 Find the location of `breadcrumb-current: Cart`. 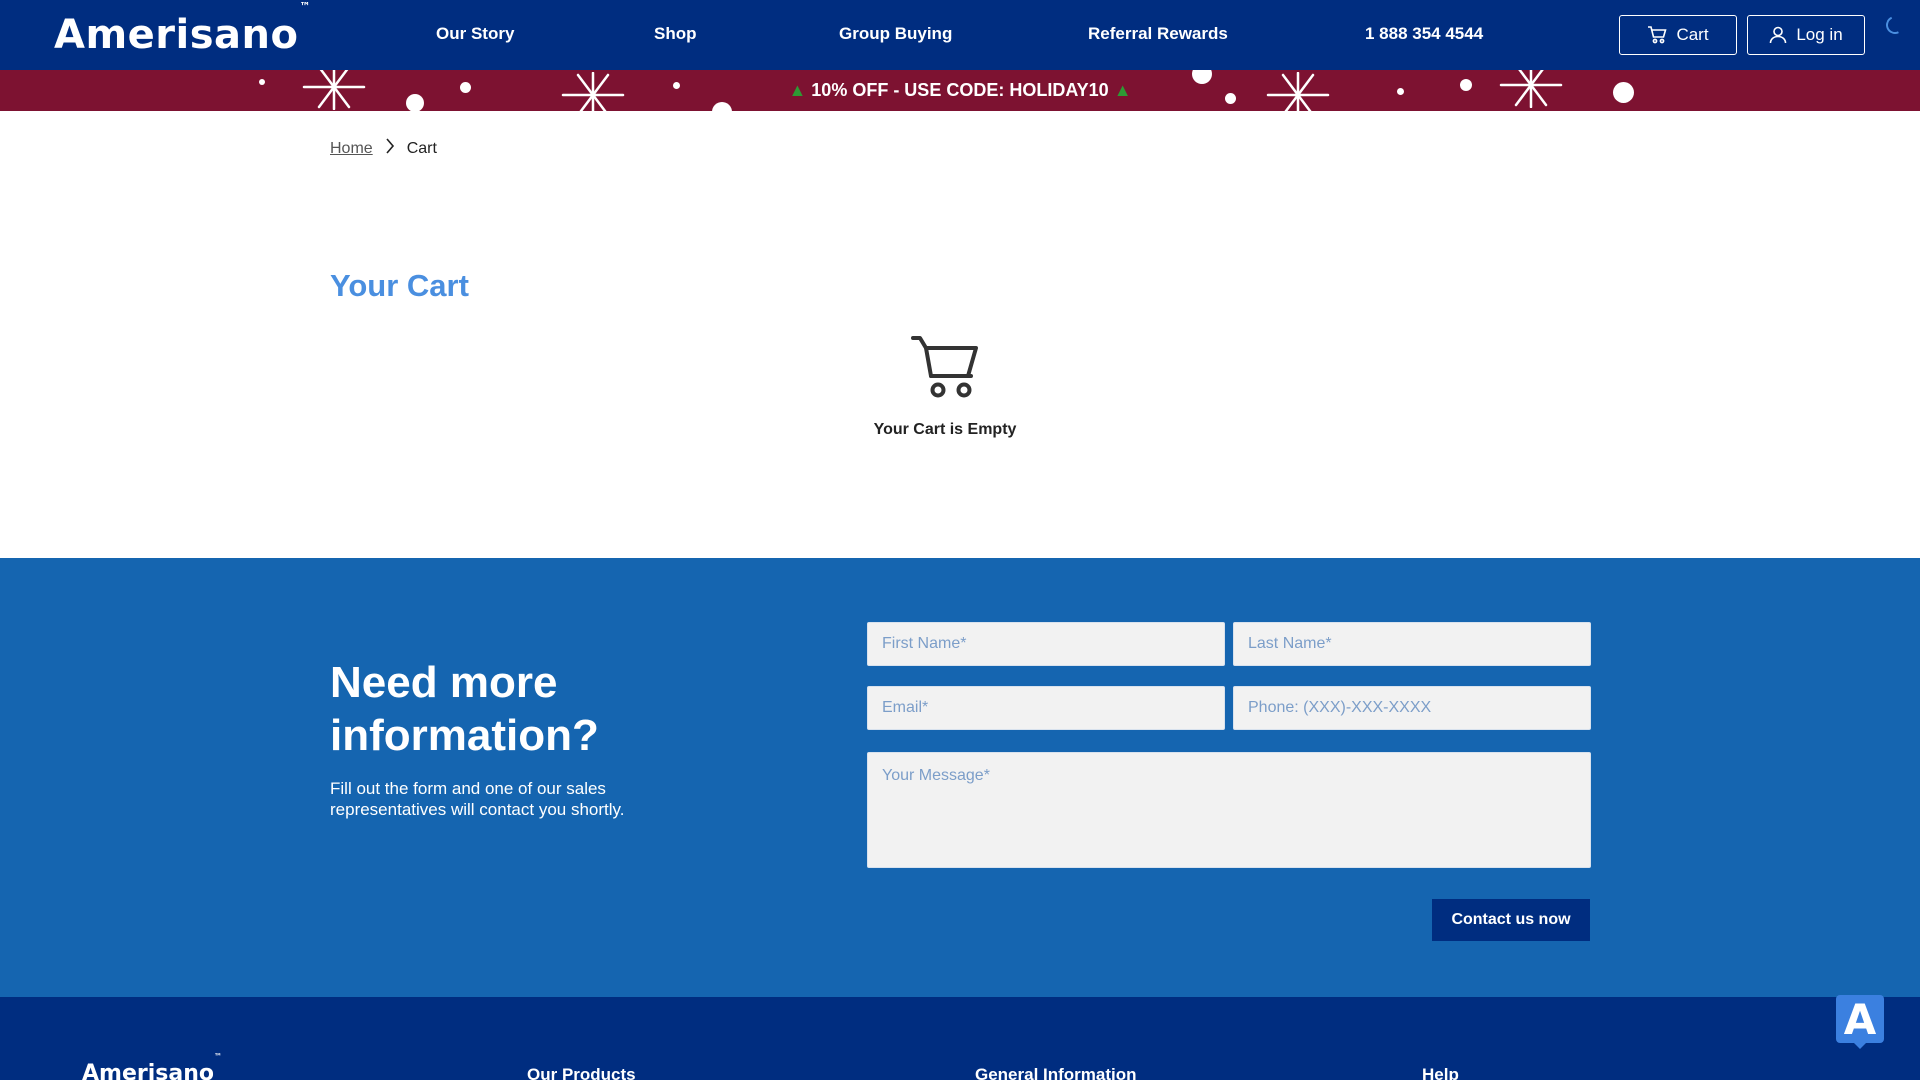

breadcrumb-current: Cart is located at coordinates (421, 148).